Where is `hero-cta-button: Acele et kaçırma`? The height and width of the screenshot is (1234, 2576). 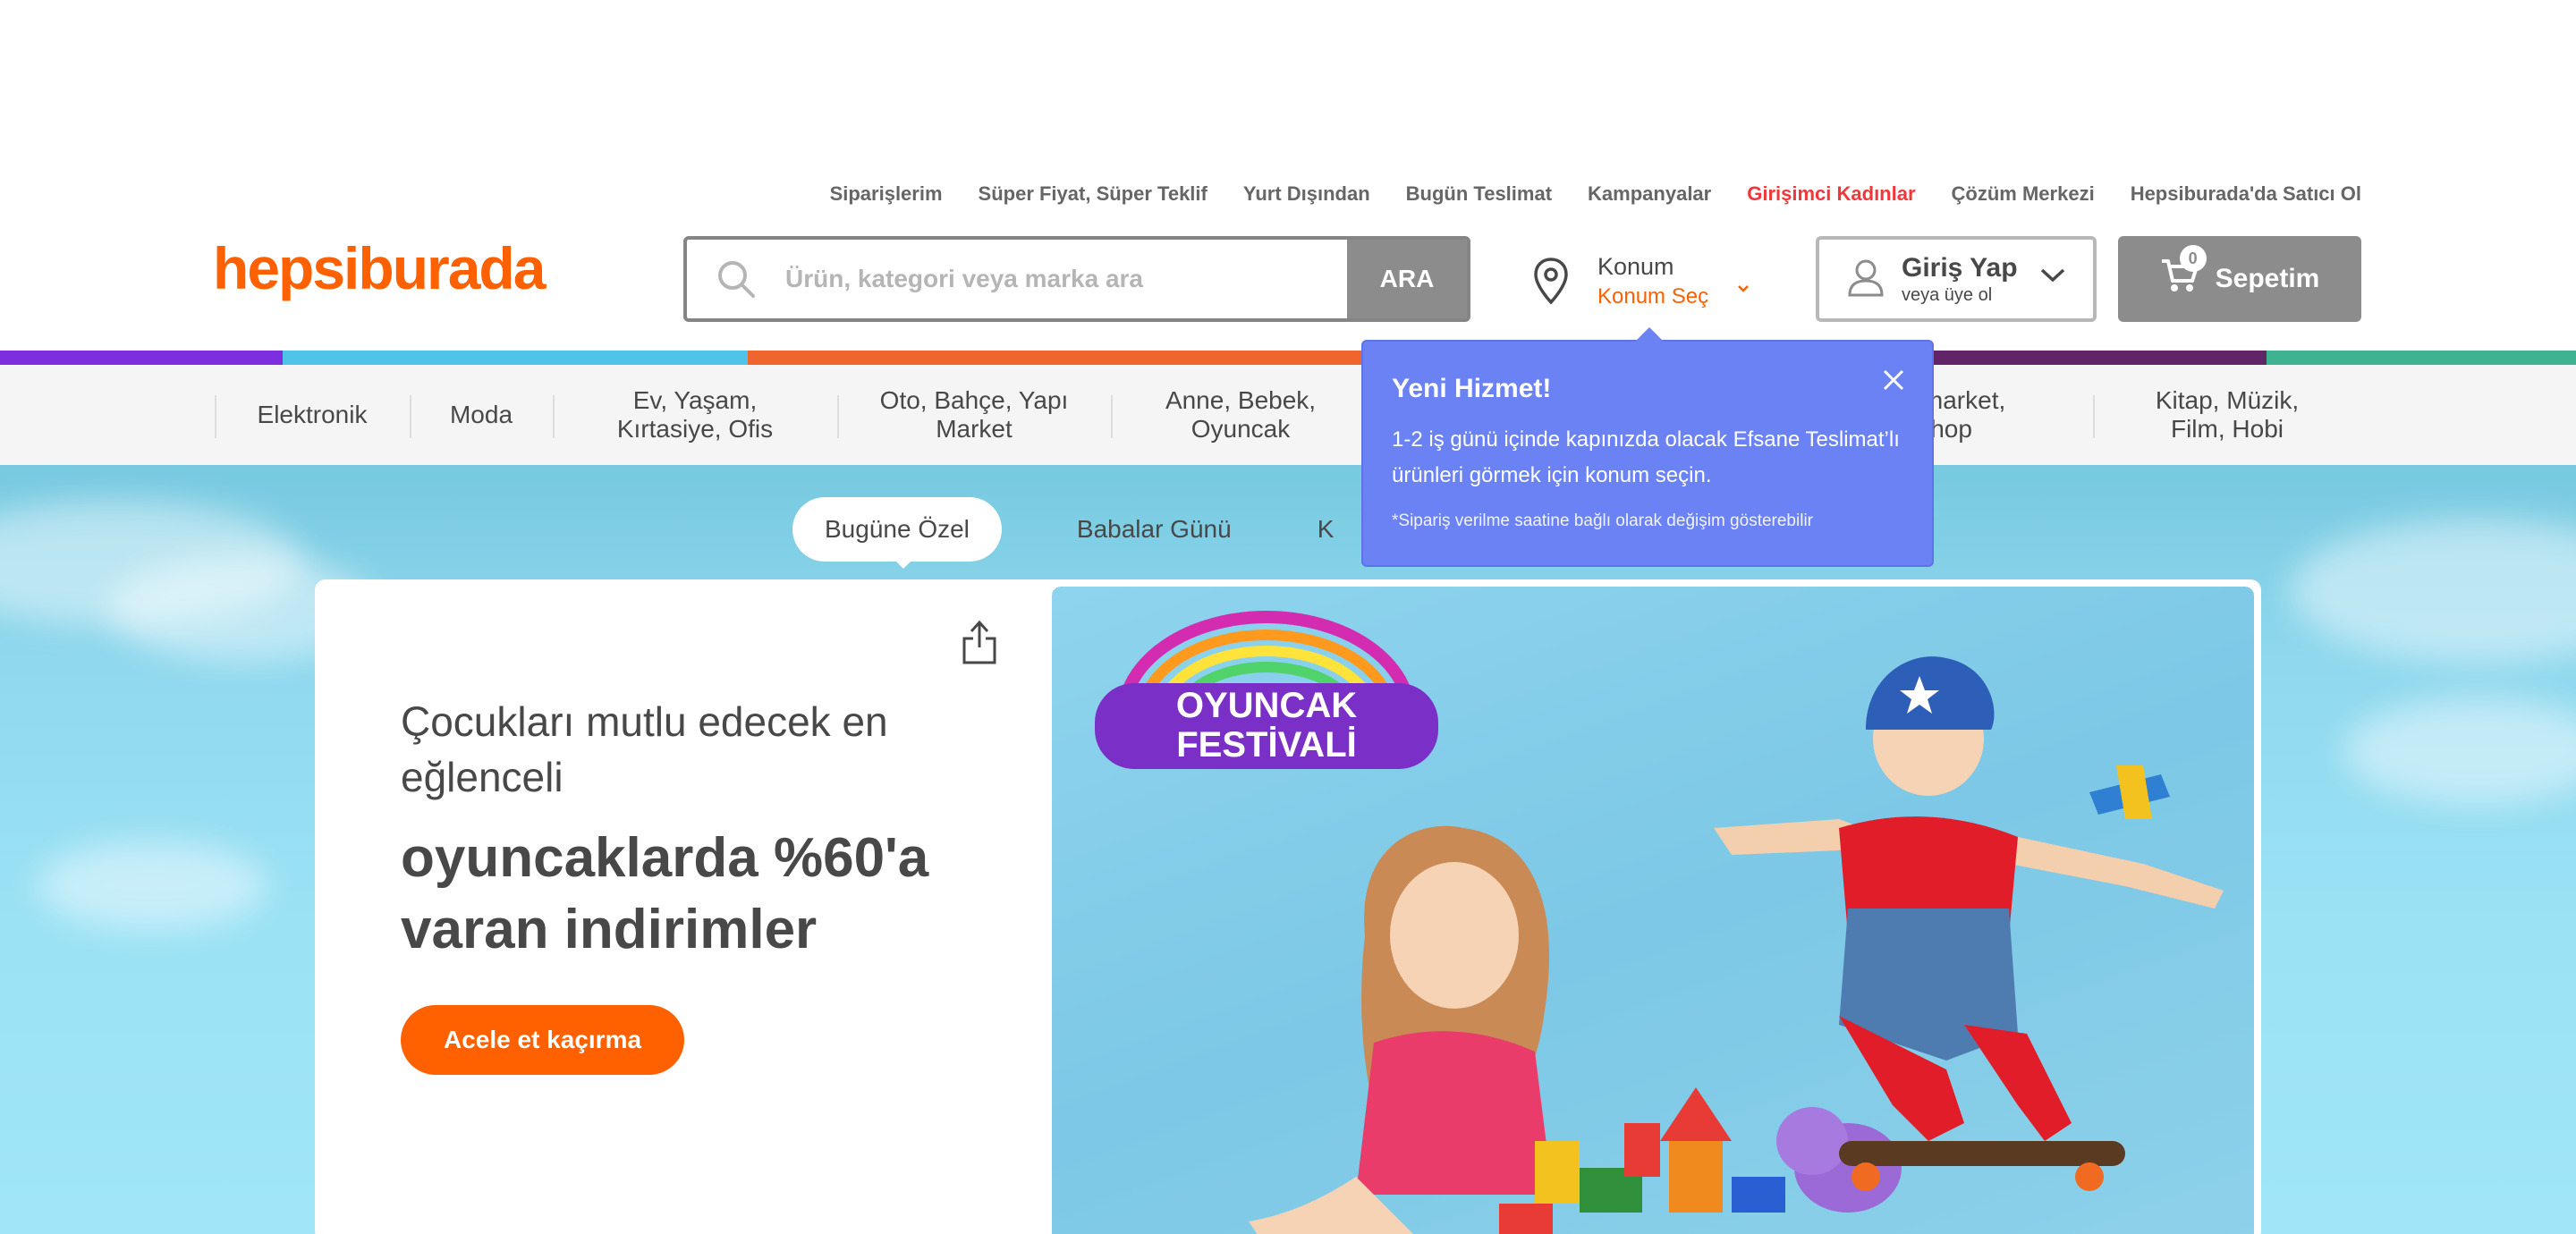 hero-cta-button: Acele et kaçırma is located at coordinates (543, 1040).